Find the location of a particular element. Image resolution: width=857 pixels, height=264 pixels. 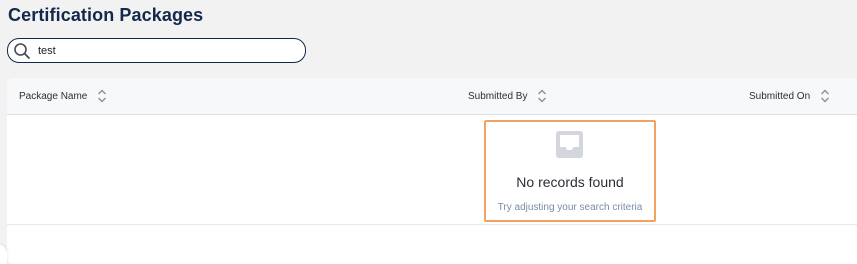

column-header-submitted-by: Submitted By is located at coordinates (507, 96).